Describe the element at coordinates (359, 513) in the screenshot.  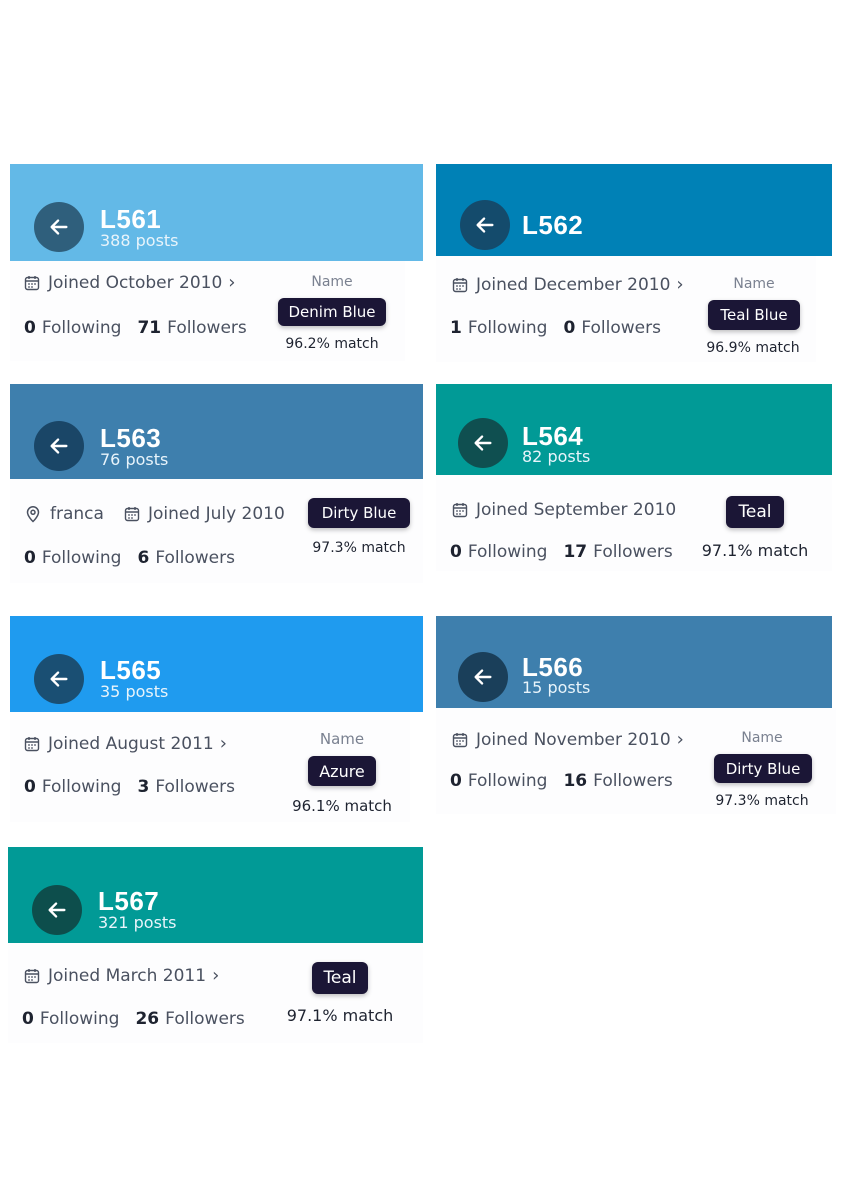
I see `color-name-badge: Dirty Blue` at that location.